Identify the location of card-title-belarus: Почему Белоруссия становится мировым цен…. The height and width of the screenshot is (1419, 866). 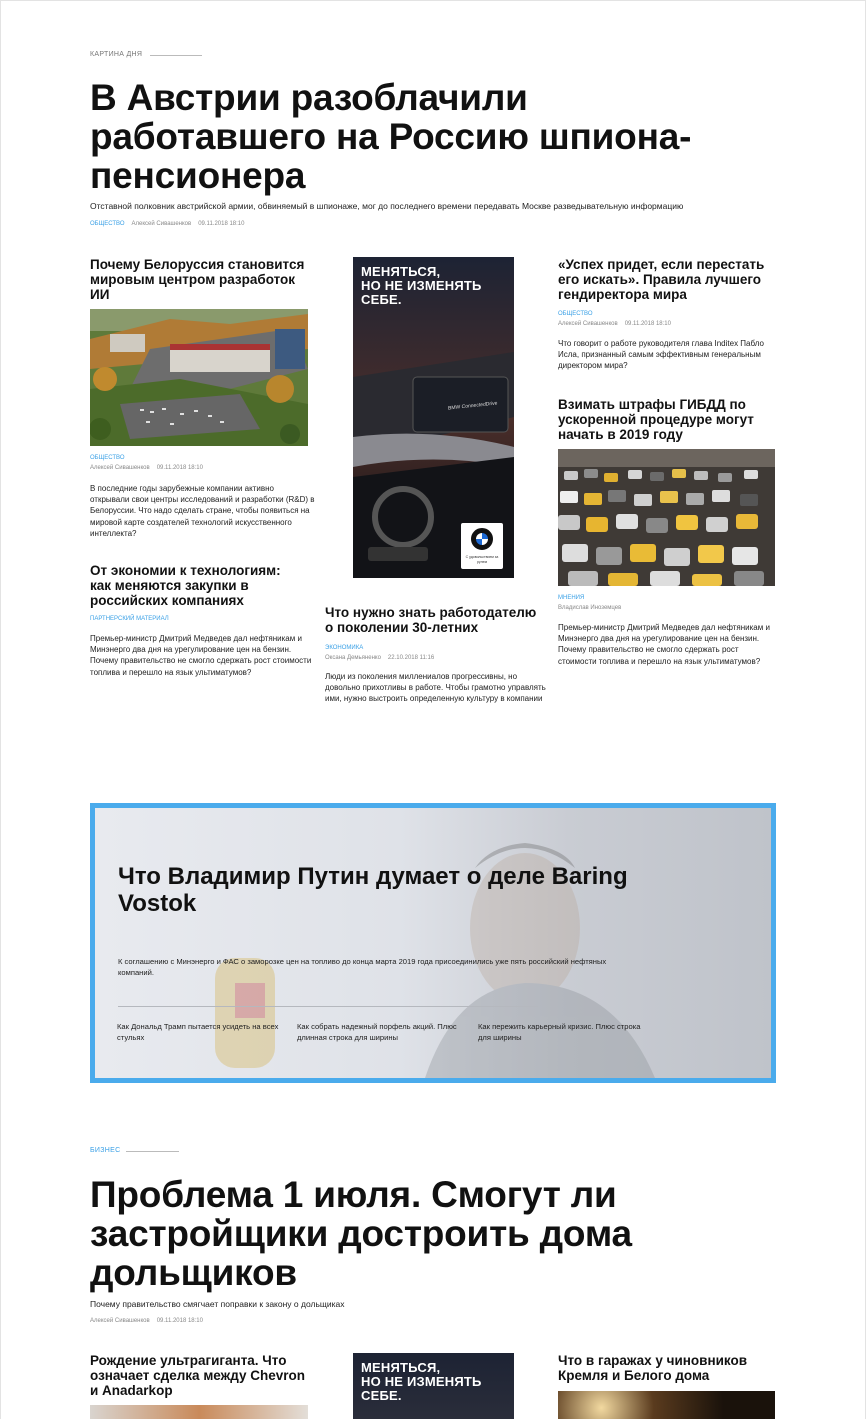
(202, 279).